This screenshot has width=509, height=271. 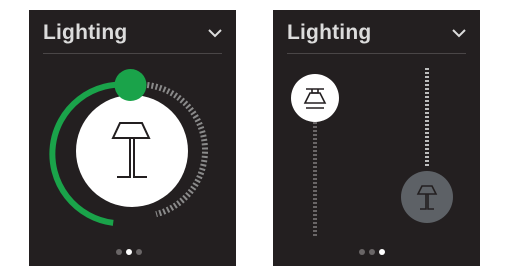 What do you see at coordinates (315, 98) in the screenshot?
I see `slider-knob-ceiling` at bounding box center [315, 98].